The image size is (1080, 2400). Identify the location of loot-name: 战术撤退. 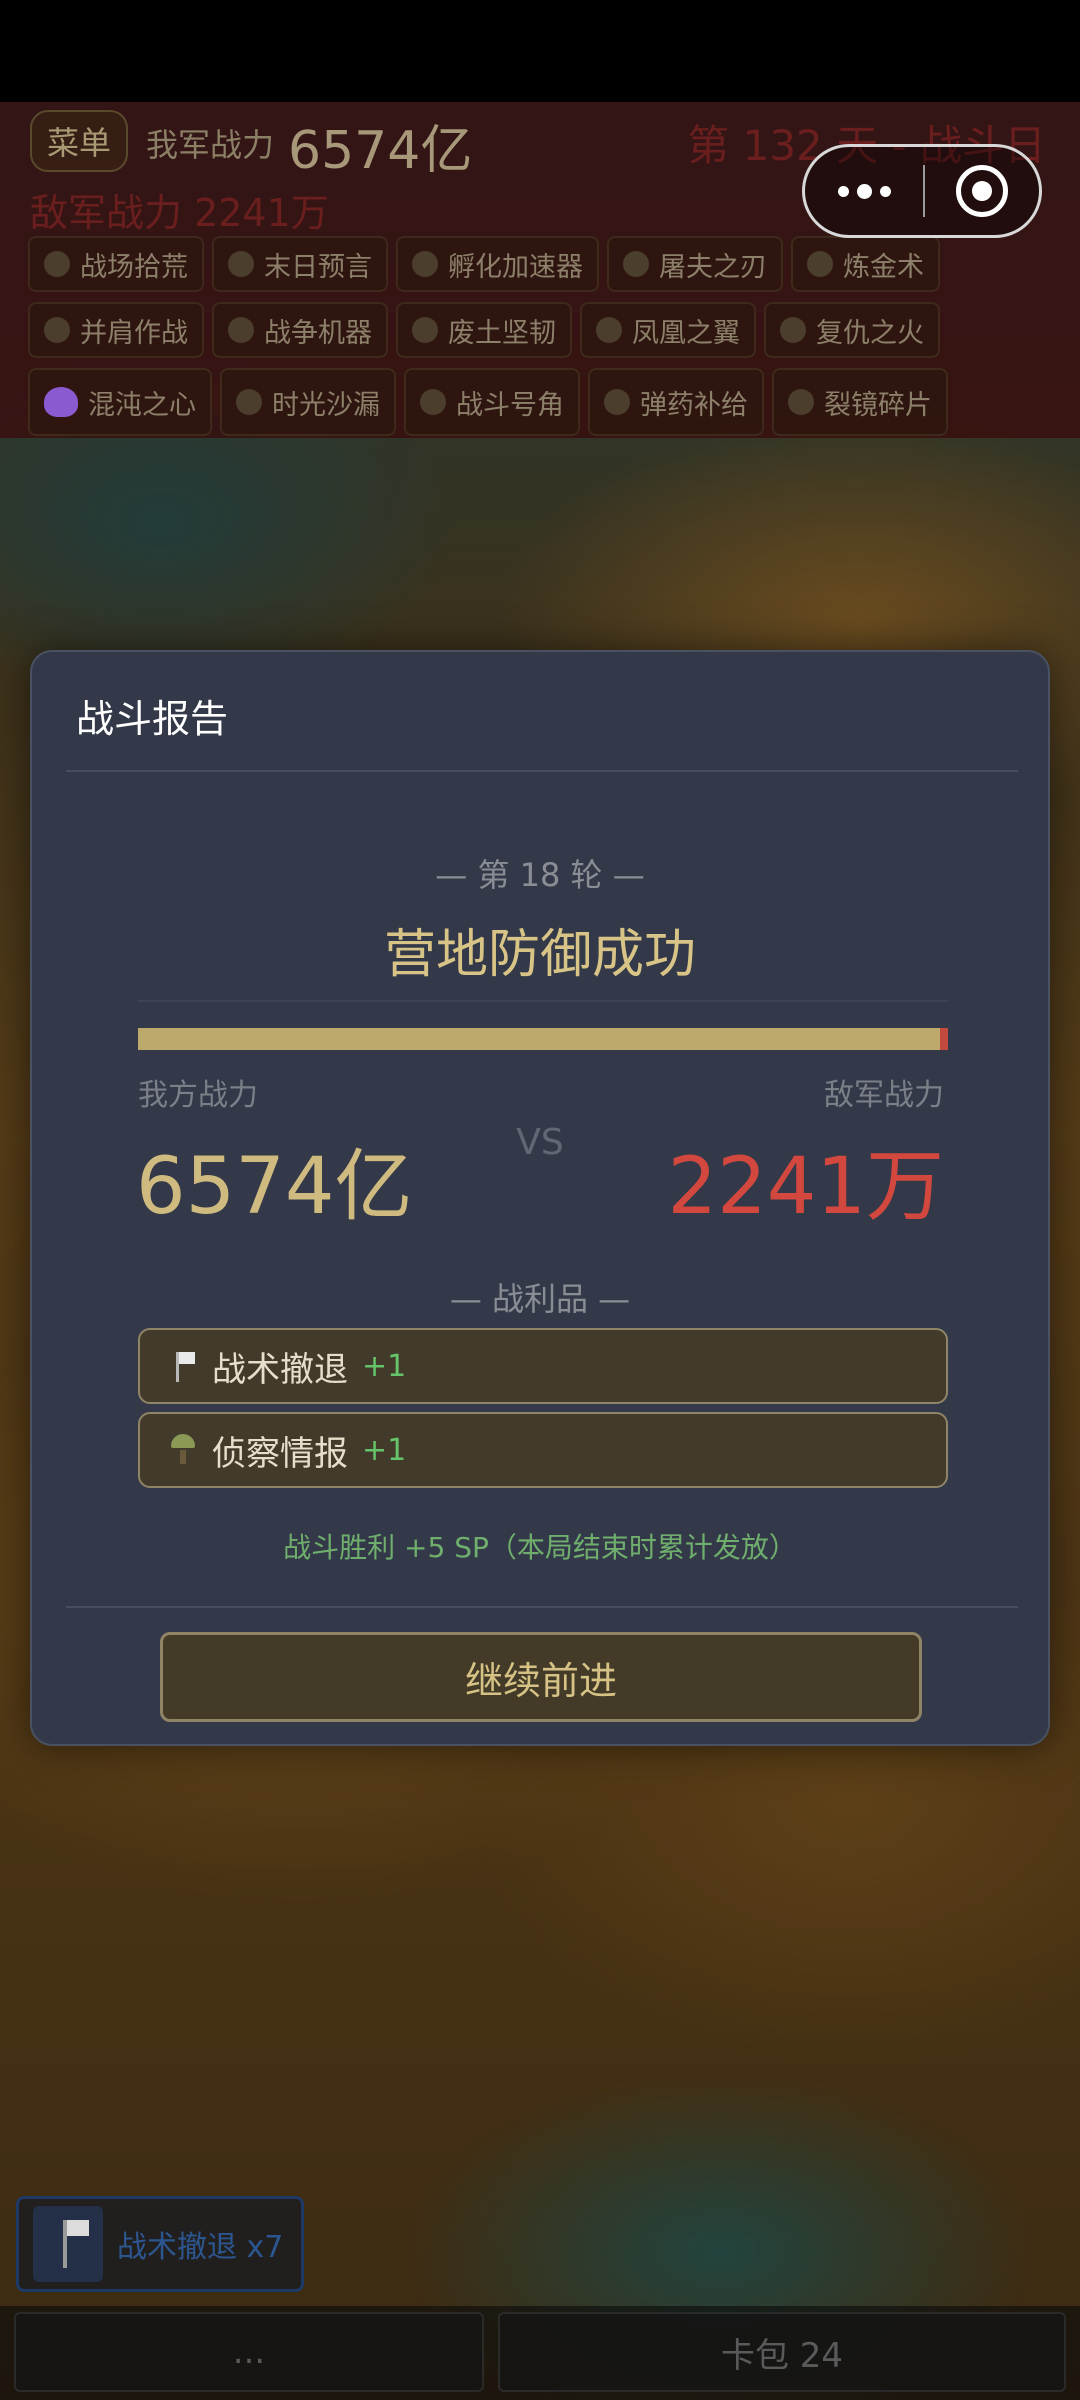
(280, 1369).